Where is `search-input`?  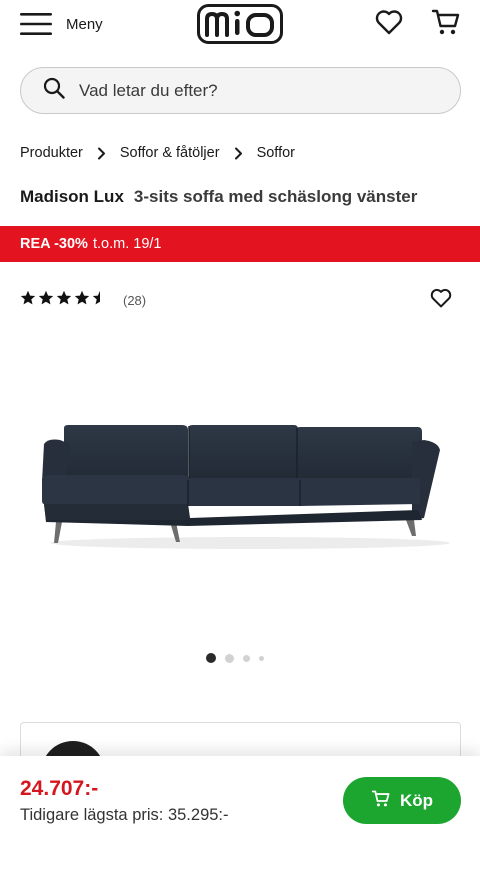
search-input is located at coordinates (249, 90).